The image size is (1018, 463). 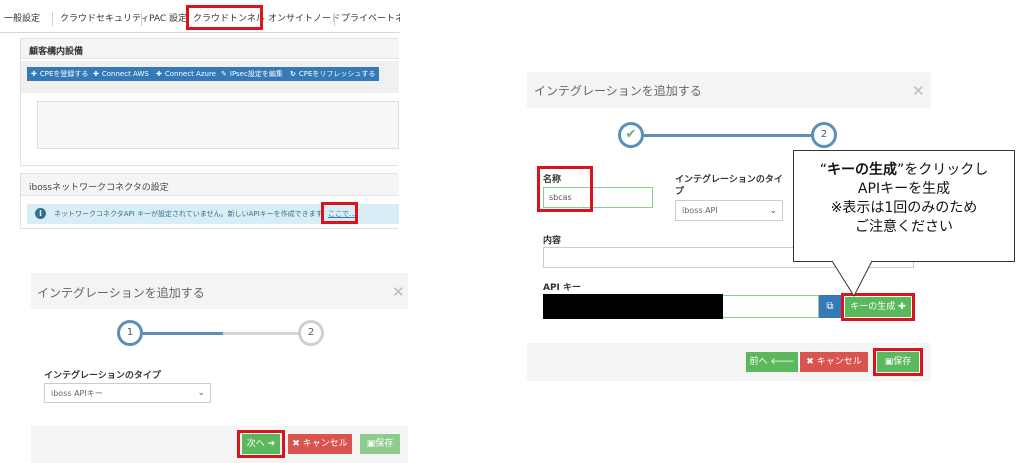 What do you see at coordinates (680, 192) in the screenshot?
I see `integration-type-label-wrap: プ` at bounding box center [680, 192].